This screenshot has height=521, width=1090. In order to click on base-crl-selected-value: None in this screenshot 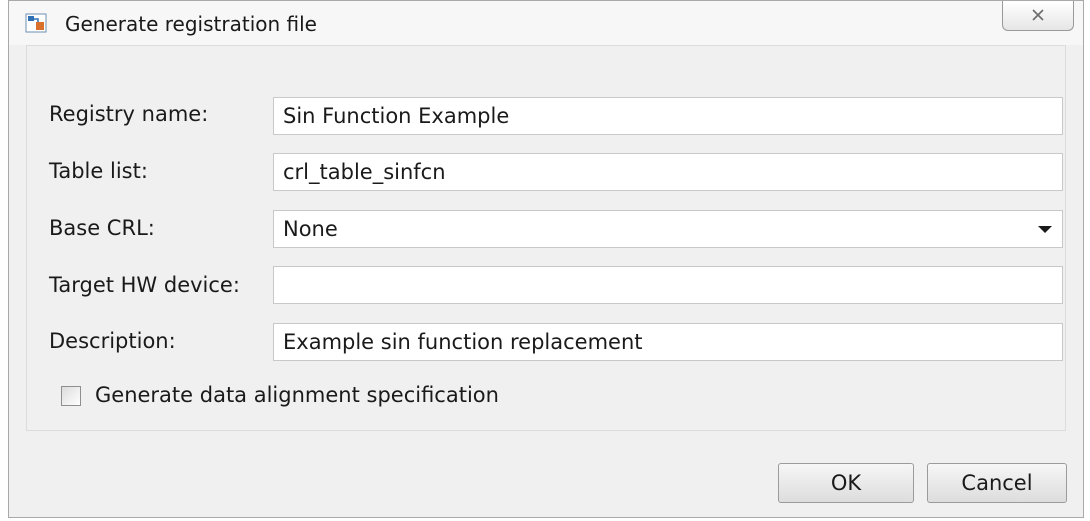, I will do `click(310, 229)`.